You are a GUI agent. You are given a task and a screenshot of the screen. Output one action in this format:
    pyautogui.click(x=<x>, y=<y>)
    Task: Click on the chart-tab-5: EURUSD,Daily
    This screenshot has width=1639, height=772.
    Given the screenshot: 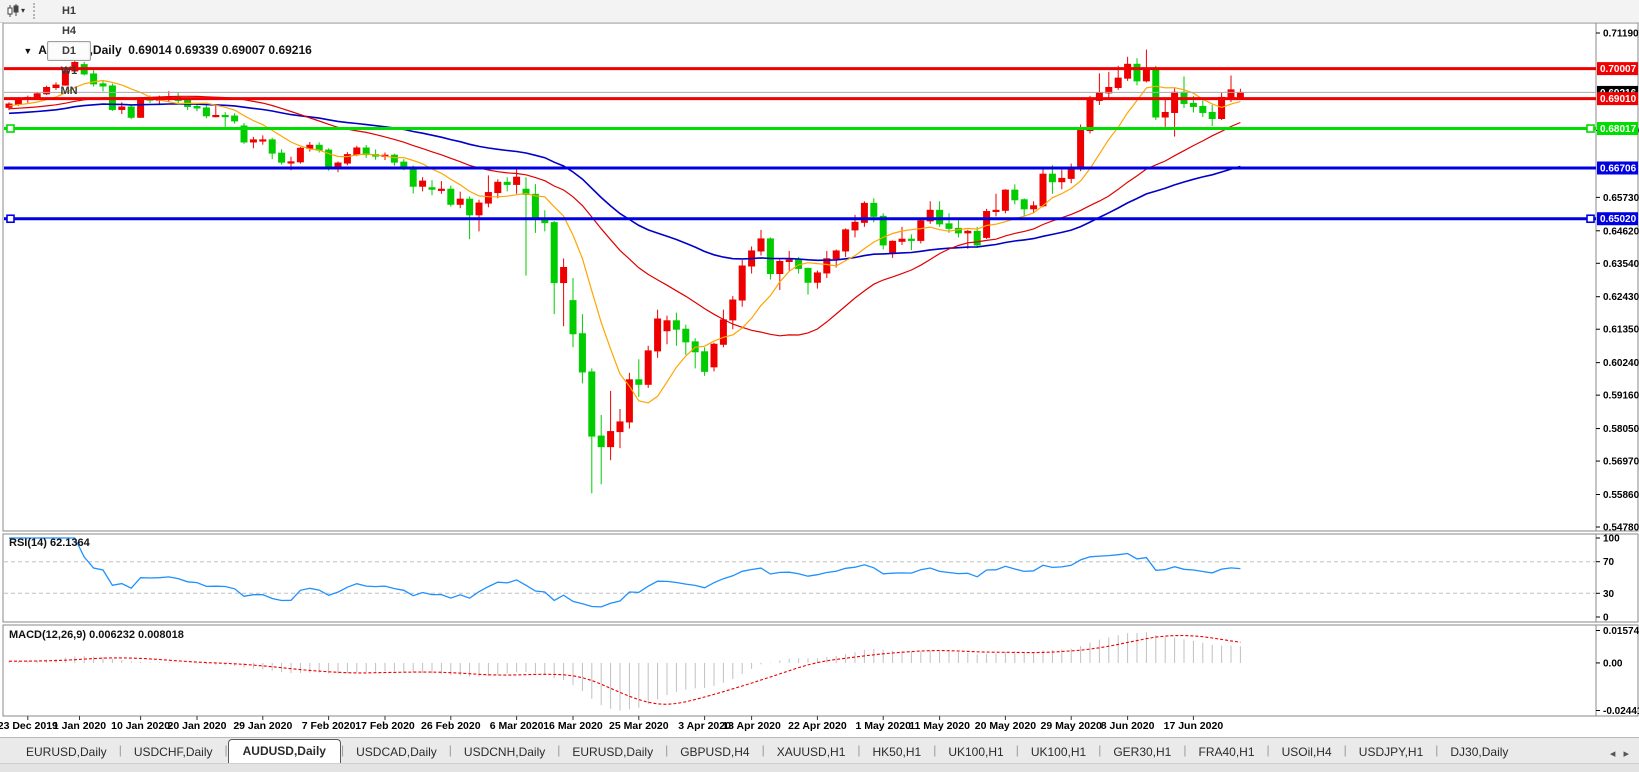 What is the action you would take?
    pyautogui.click(x=612, y=752)
    